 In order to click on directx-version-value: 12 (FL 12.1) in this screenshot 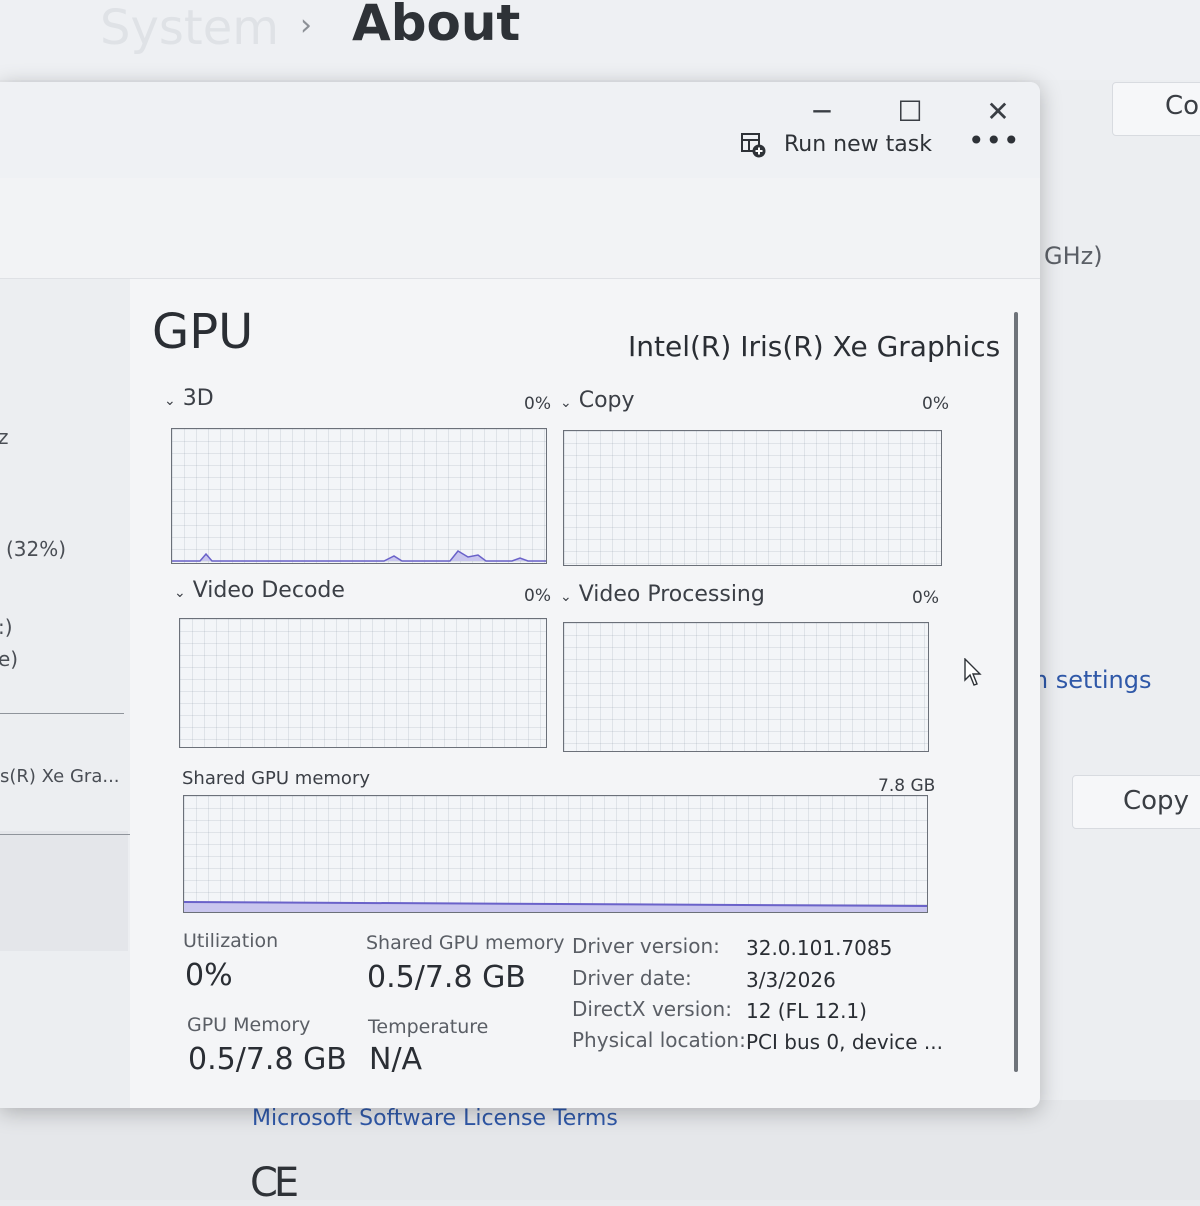, I will do `click(806, 1011)`.